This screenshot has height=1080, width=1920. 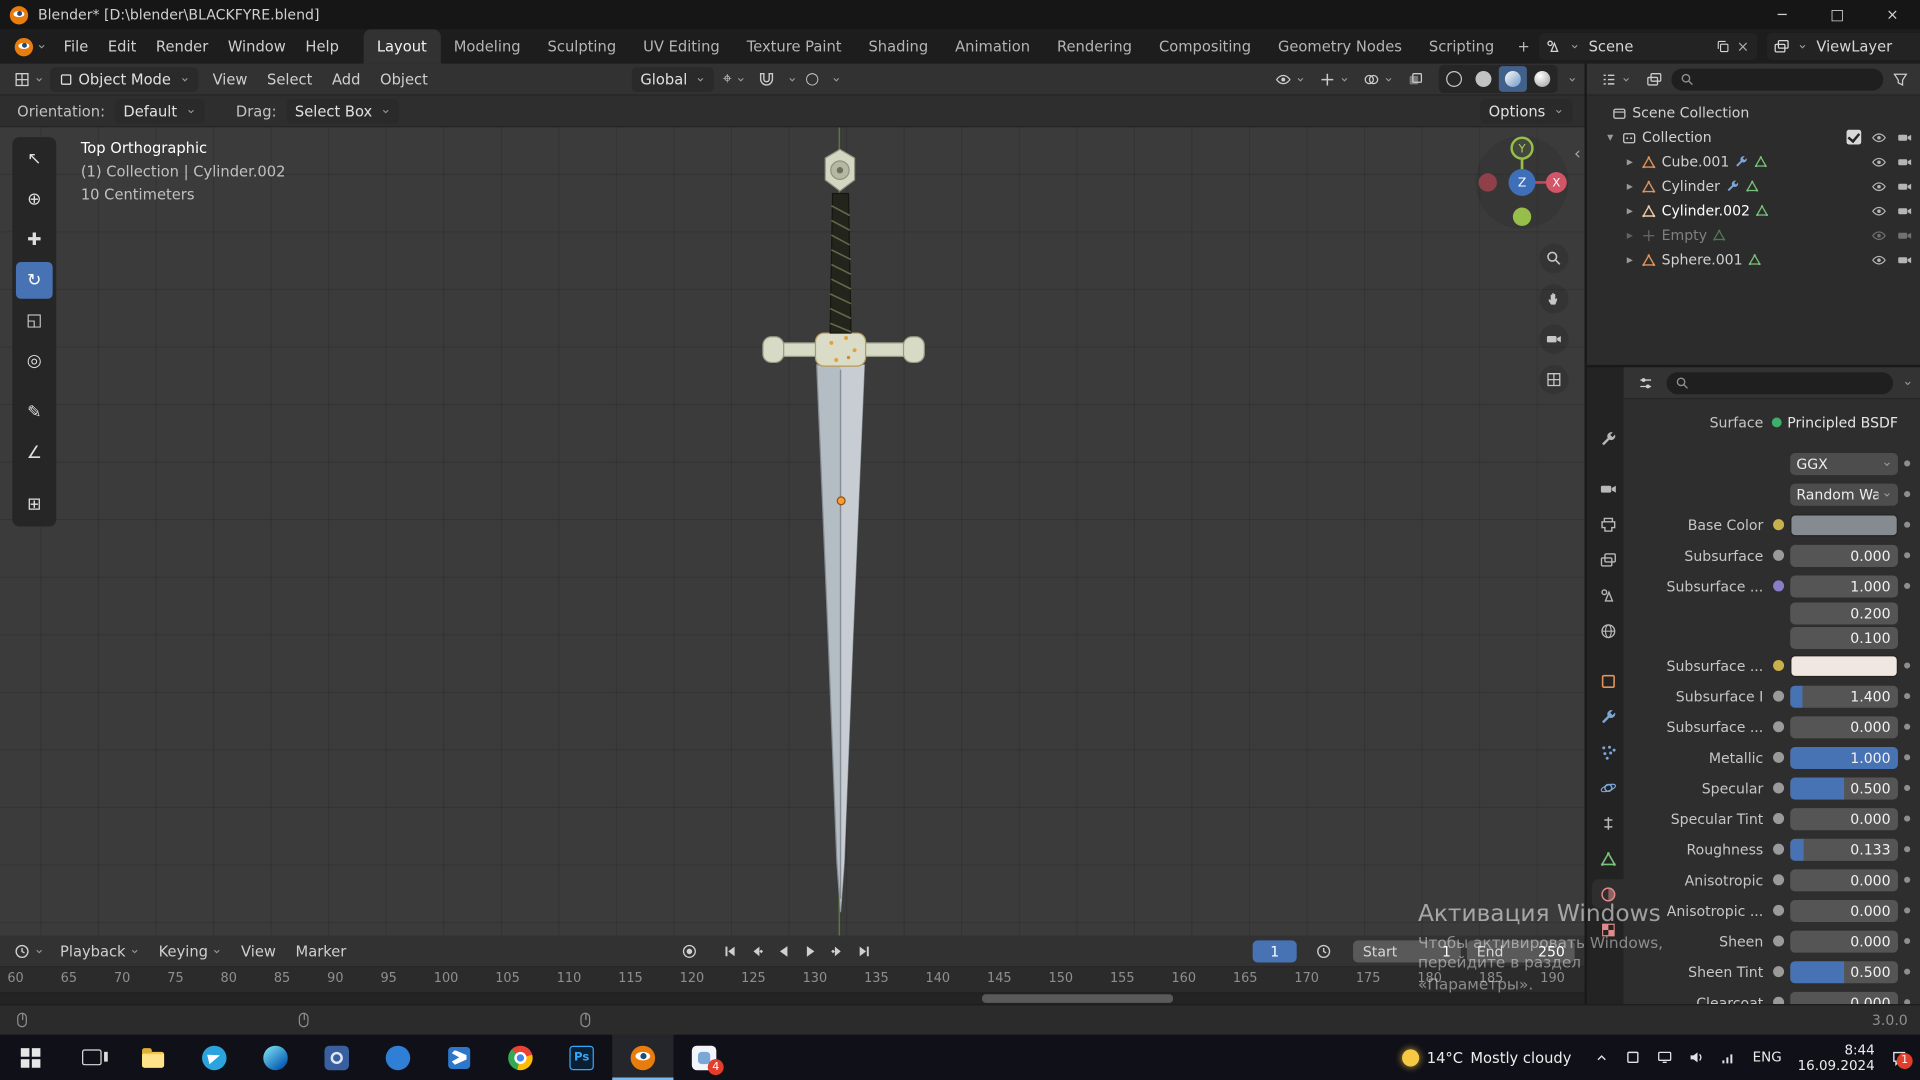 I want to click on scene-selector: Scene ×, so click(x=1648, y=47).